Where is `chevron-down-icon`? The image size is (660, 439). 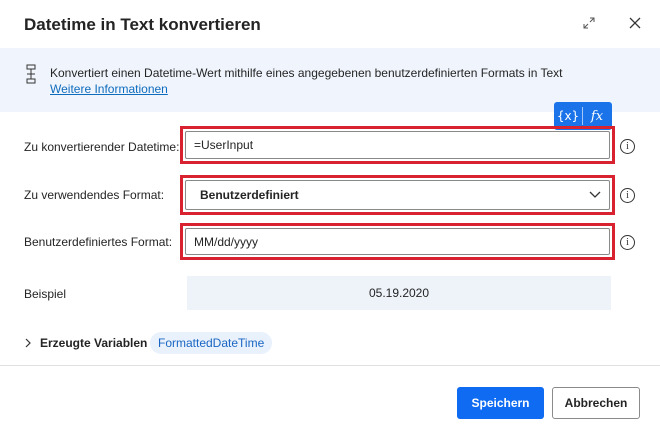 chevron-down-icon is located at coordinates (595, 195).